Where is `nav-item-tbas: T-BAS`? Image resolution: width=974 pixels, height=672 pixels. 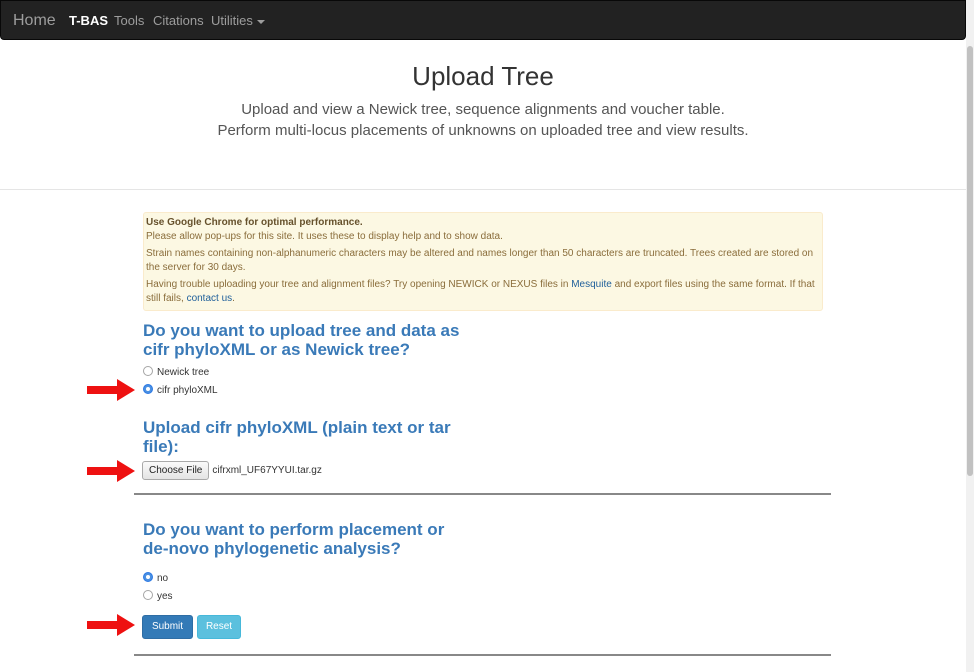 nav-item-tbas: T-BAS is located at coordinates (88, 21).